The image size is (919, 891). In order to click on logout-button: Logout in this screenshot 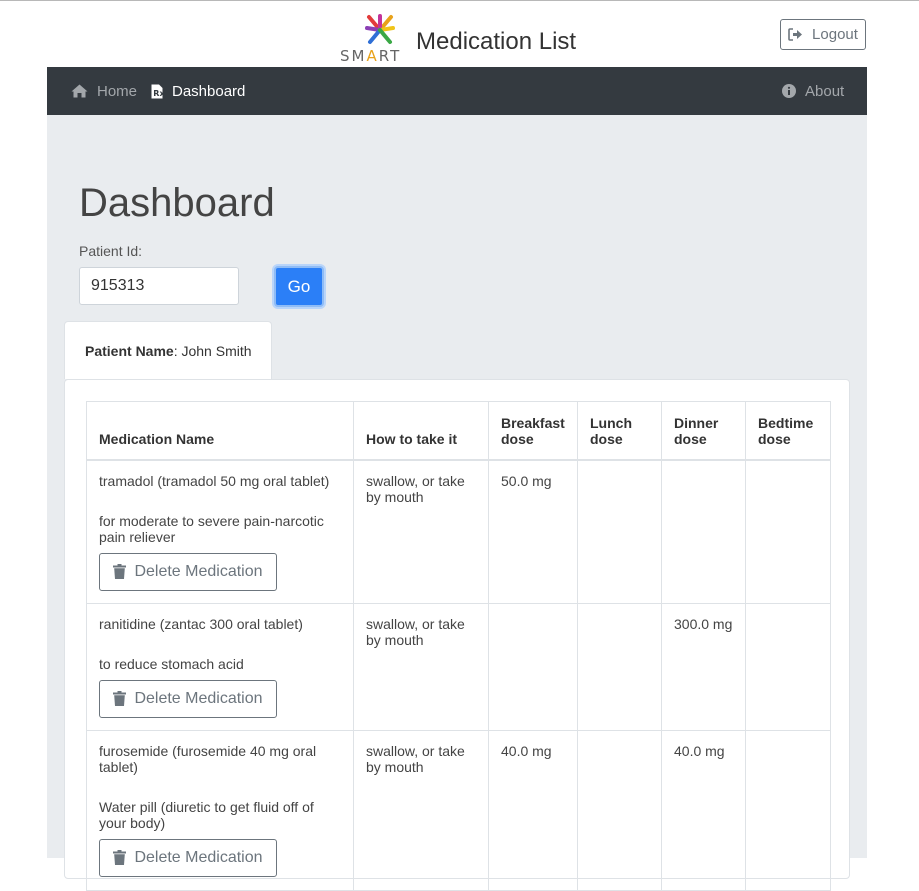, I will do `click(823, 34)`.